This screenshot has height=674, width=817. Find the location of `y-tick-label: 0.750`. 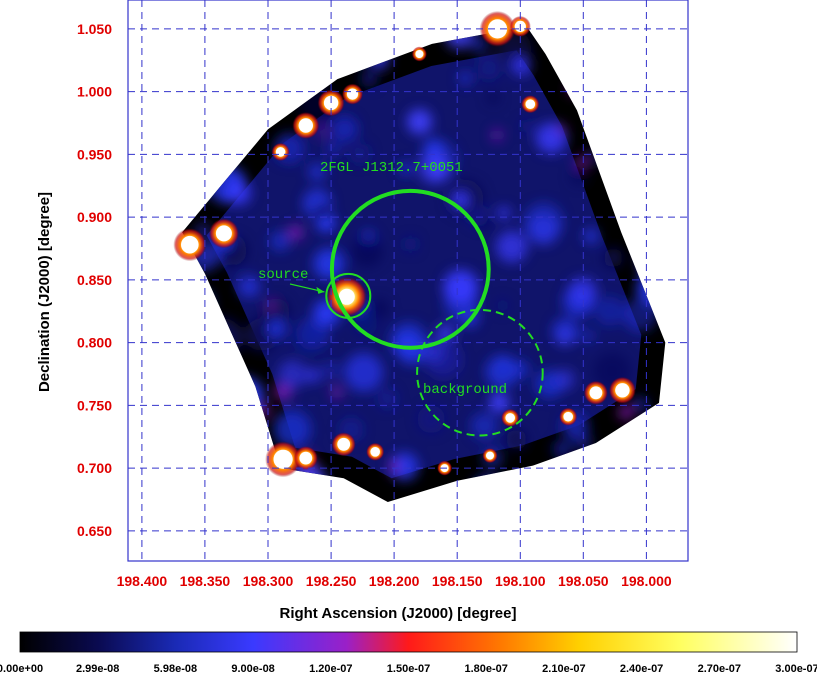

y-tick-label: 0.750 is located at coordinates (94, 405).